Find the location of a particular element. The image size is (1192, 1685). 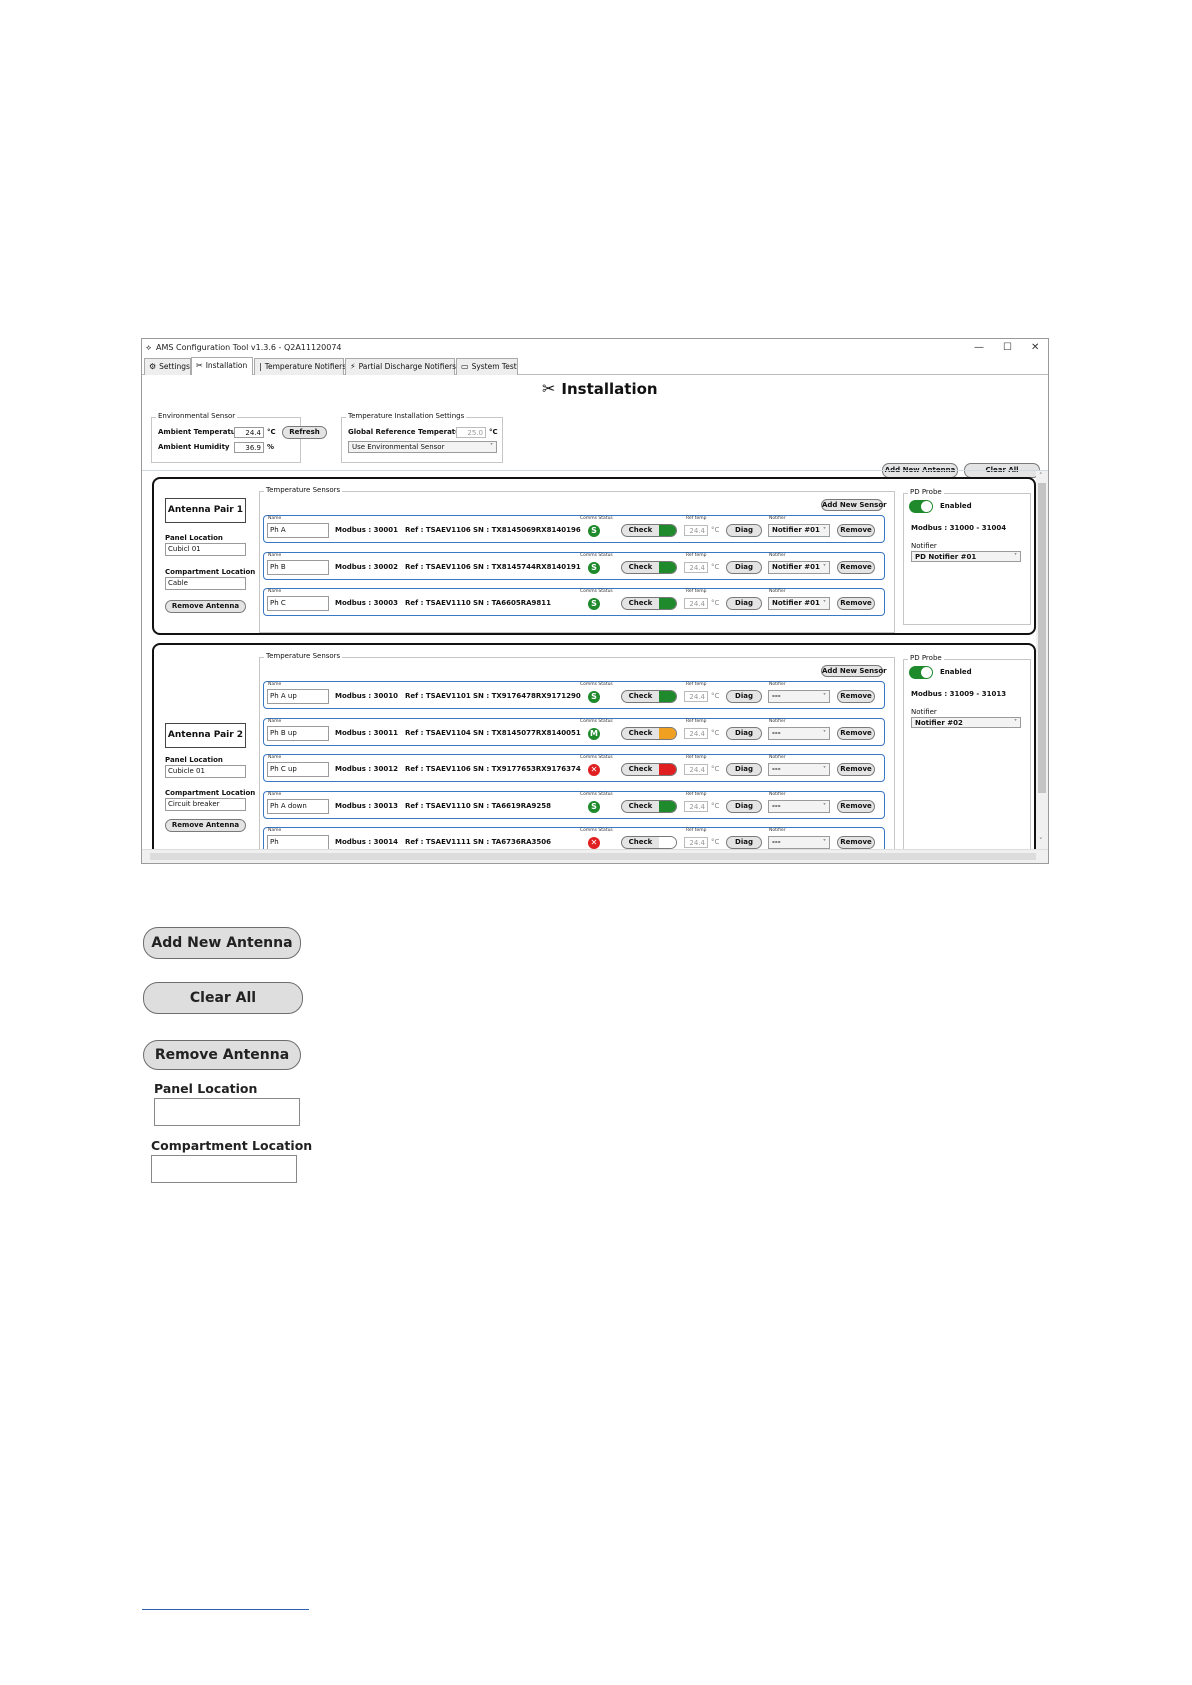

sensor-ref: Ref : TSAEV1101 is located at coordinates (438, 696).